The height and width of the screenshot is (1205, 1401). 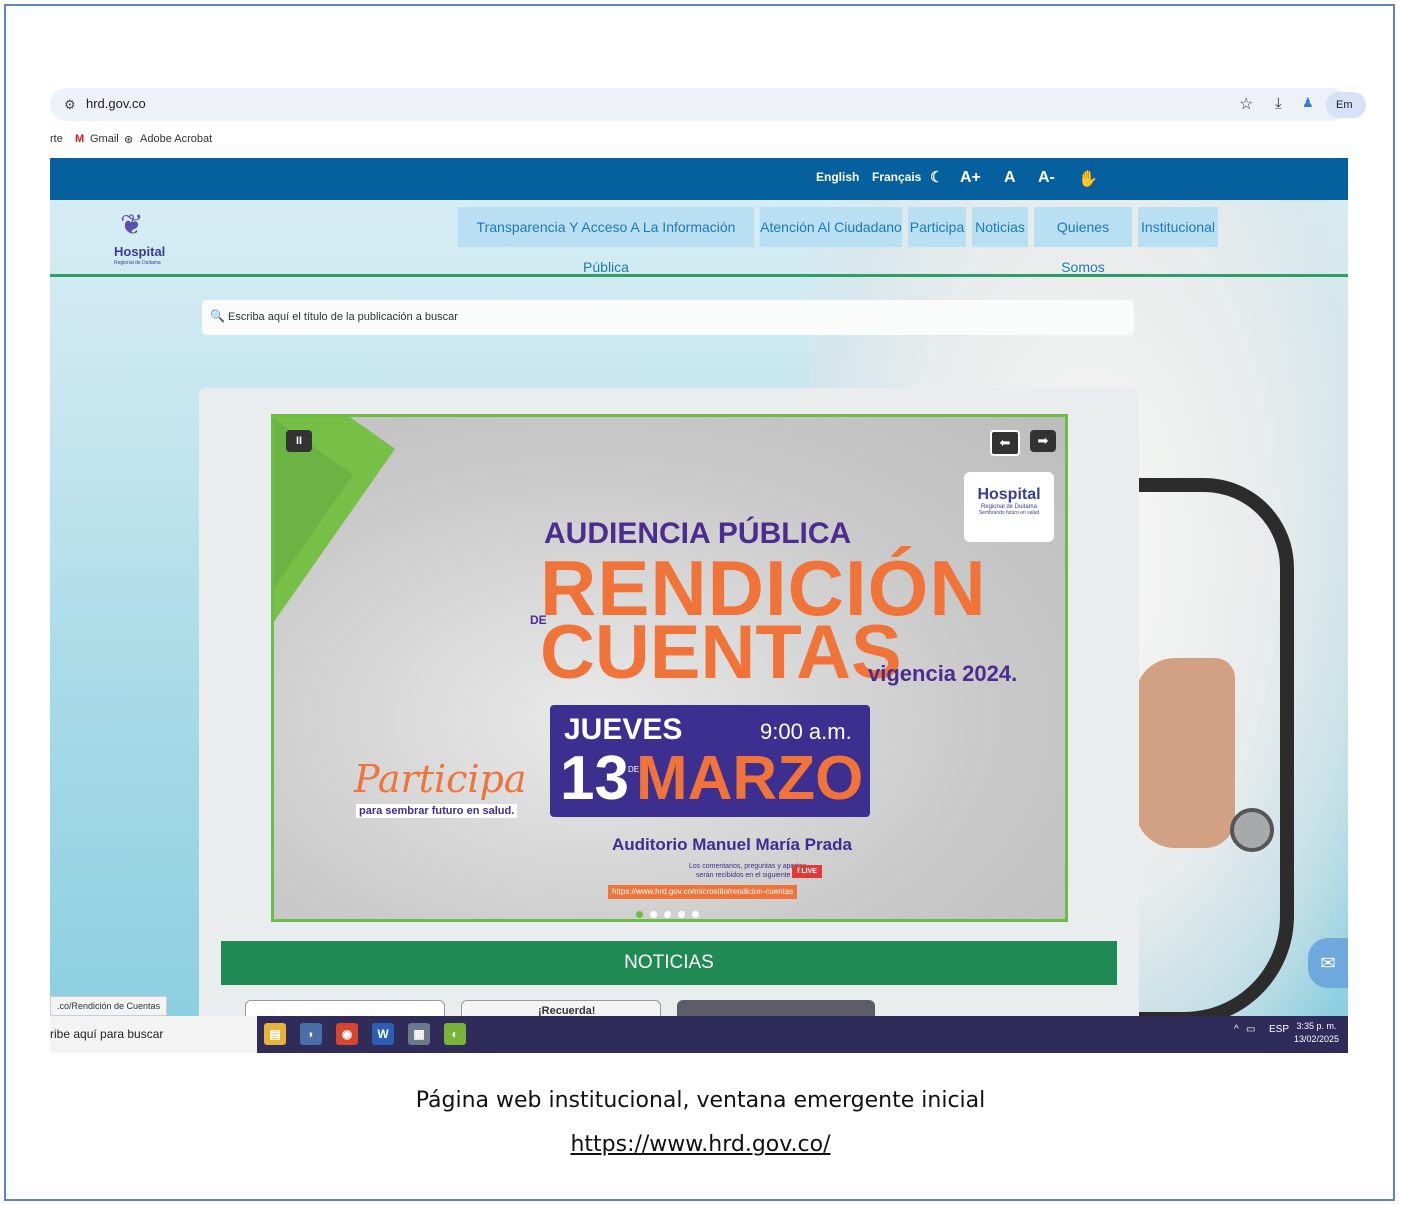 I want to click on butterfly-logo-icon: ❦, so click(x=132, y=224).